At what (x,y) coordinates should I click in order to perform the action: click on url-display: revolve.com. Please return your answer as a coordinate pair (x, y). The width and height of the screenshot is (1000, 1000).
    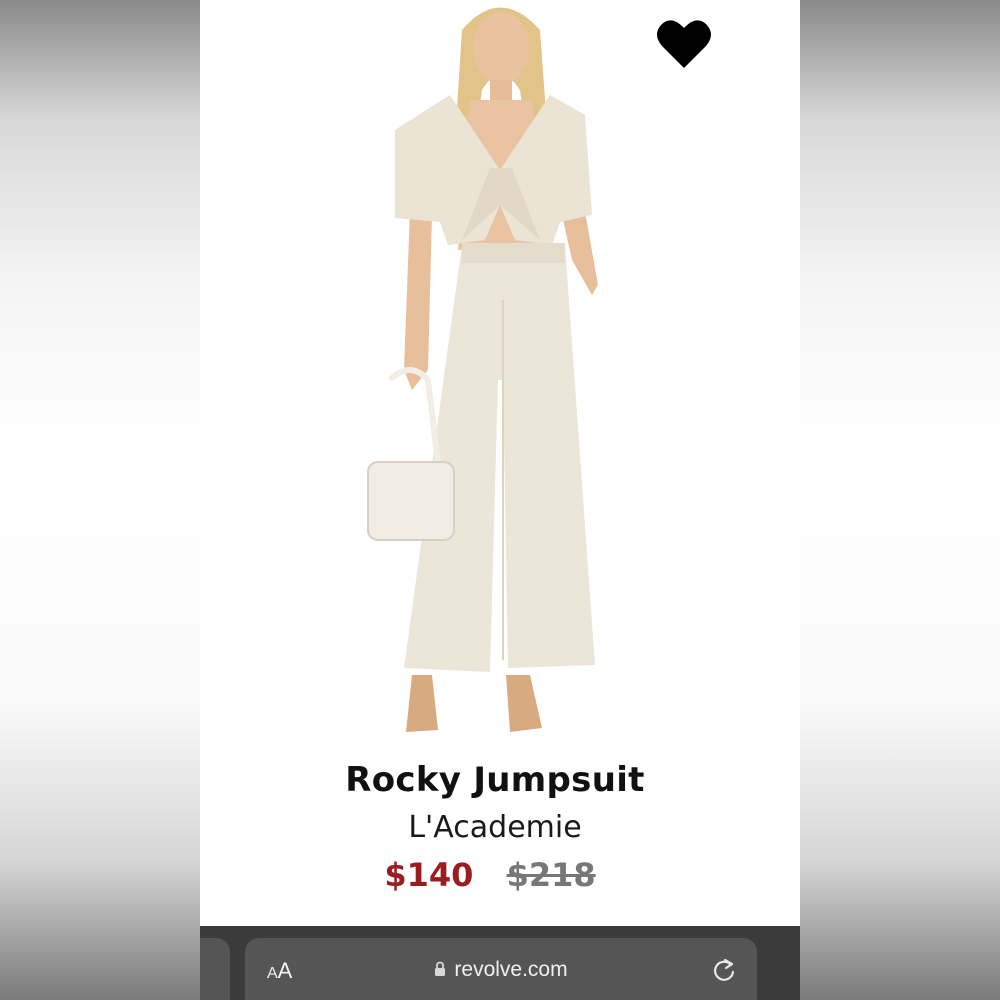
    Looking at the image, I should click on (501, 970).